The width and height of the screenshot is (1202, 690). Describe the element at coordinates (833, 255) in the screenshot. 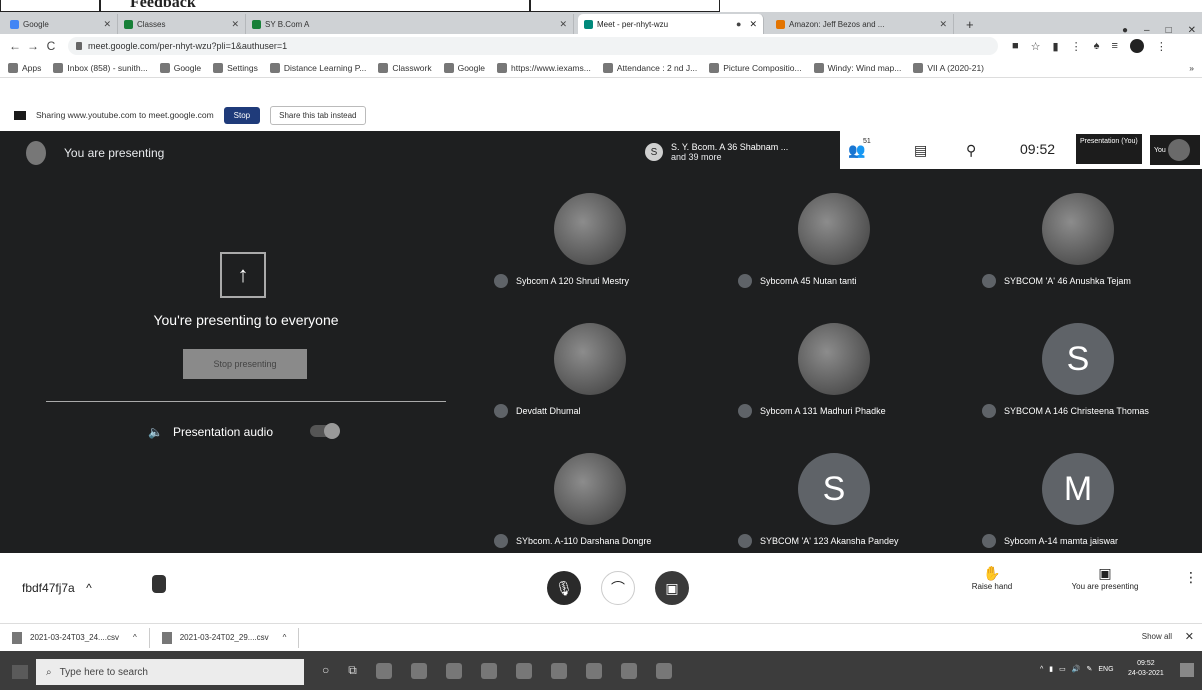

I see `participant-tile: SybcomA 45 Nutan tanti` at that location.